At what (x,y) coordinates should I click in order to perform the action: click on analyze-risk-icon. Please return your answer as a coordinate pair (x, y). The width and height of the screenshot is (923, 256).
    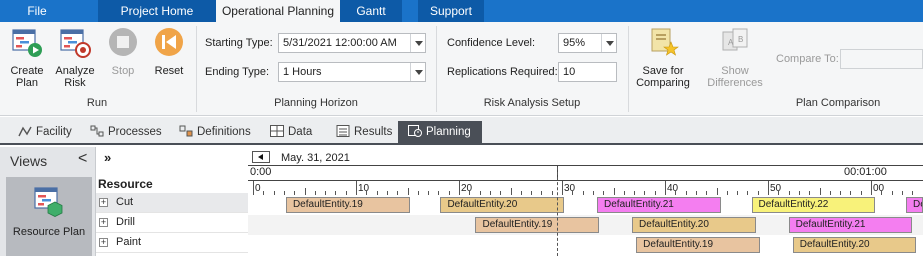
    Looking at the image, I should click on (75, 43).